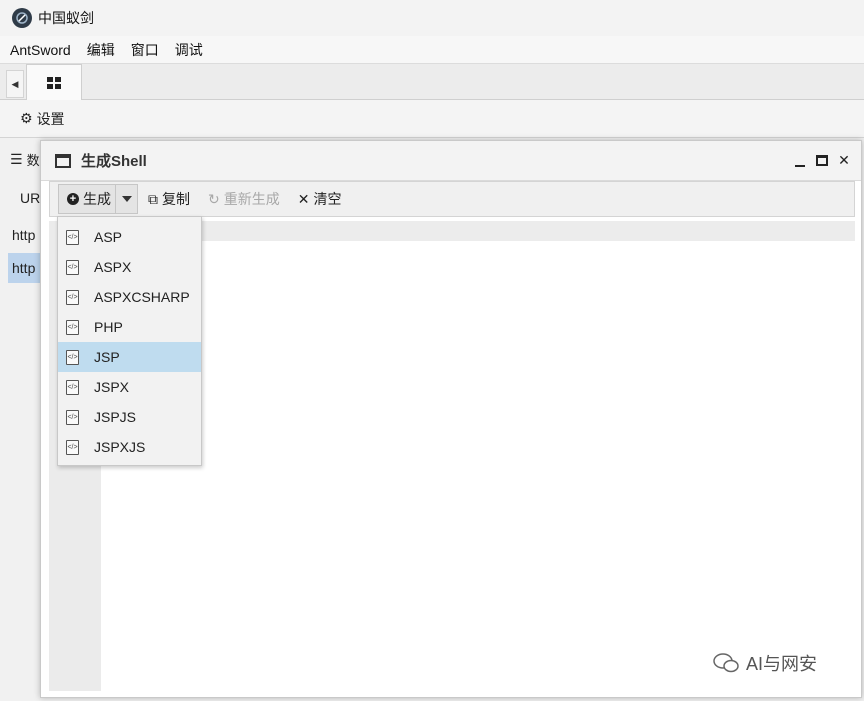 The image size is (864, 701). What do you see at coordinates (107, 357) in the screenshot?
I see `dropdown-item-label: JSP` at bounding box center [107, 357].